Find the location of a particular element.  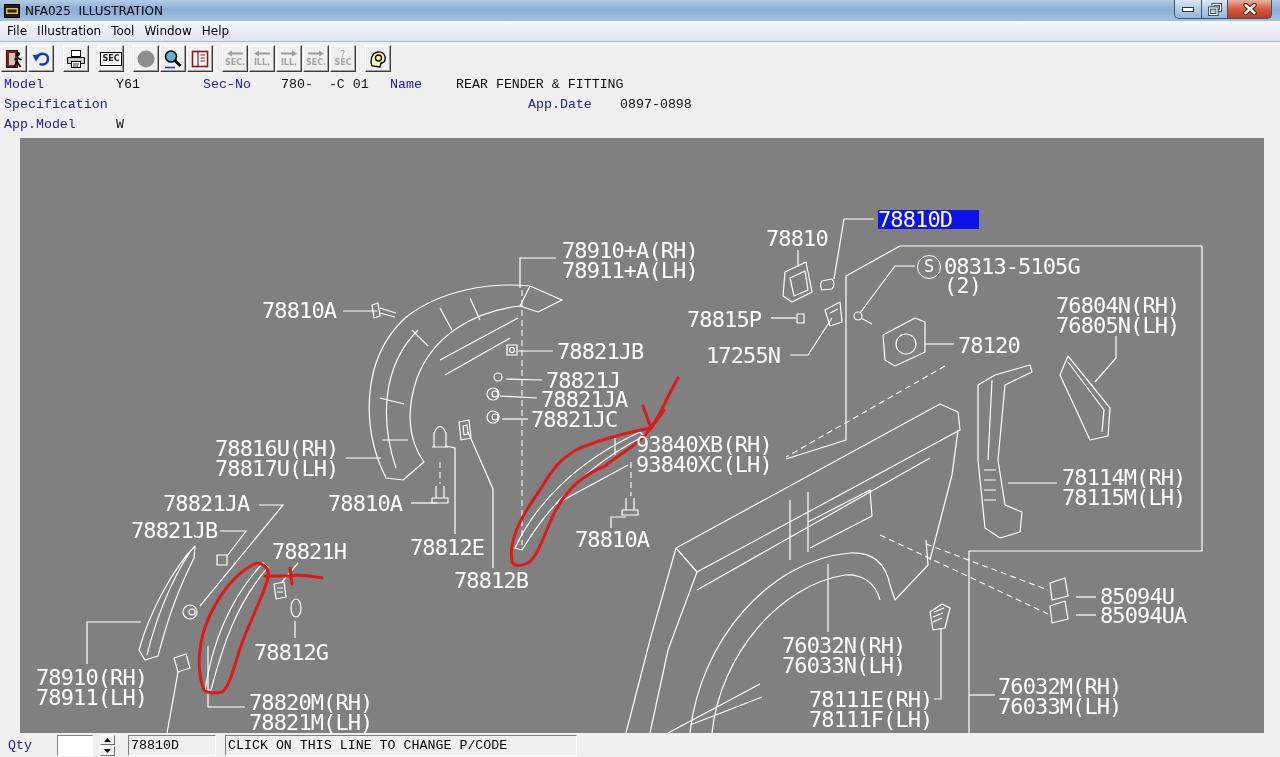

undo-button is located at coordinates (41, 58).